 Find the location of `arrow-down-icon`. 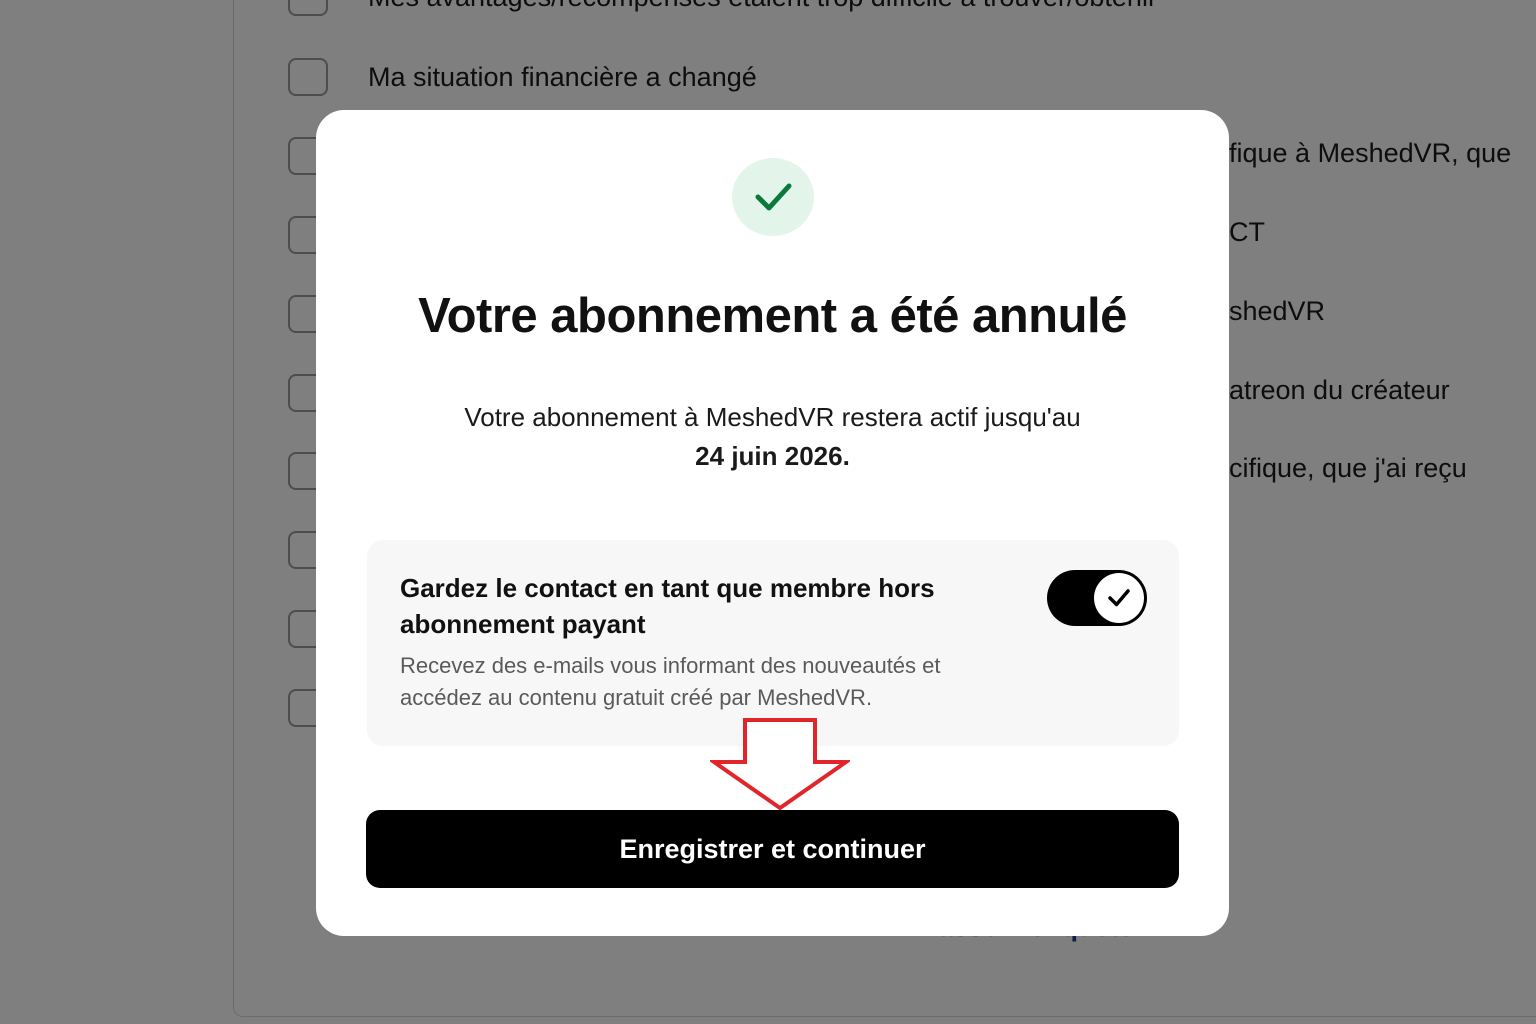

arrow-down-icon is located at coordinates (780, 764).